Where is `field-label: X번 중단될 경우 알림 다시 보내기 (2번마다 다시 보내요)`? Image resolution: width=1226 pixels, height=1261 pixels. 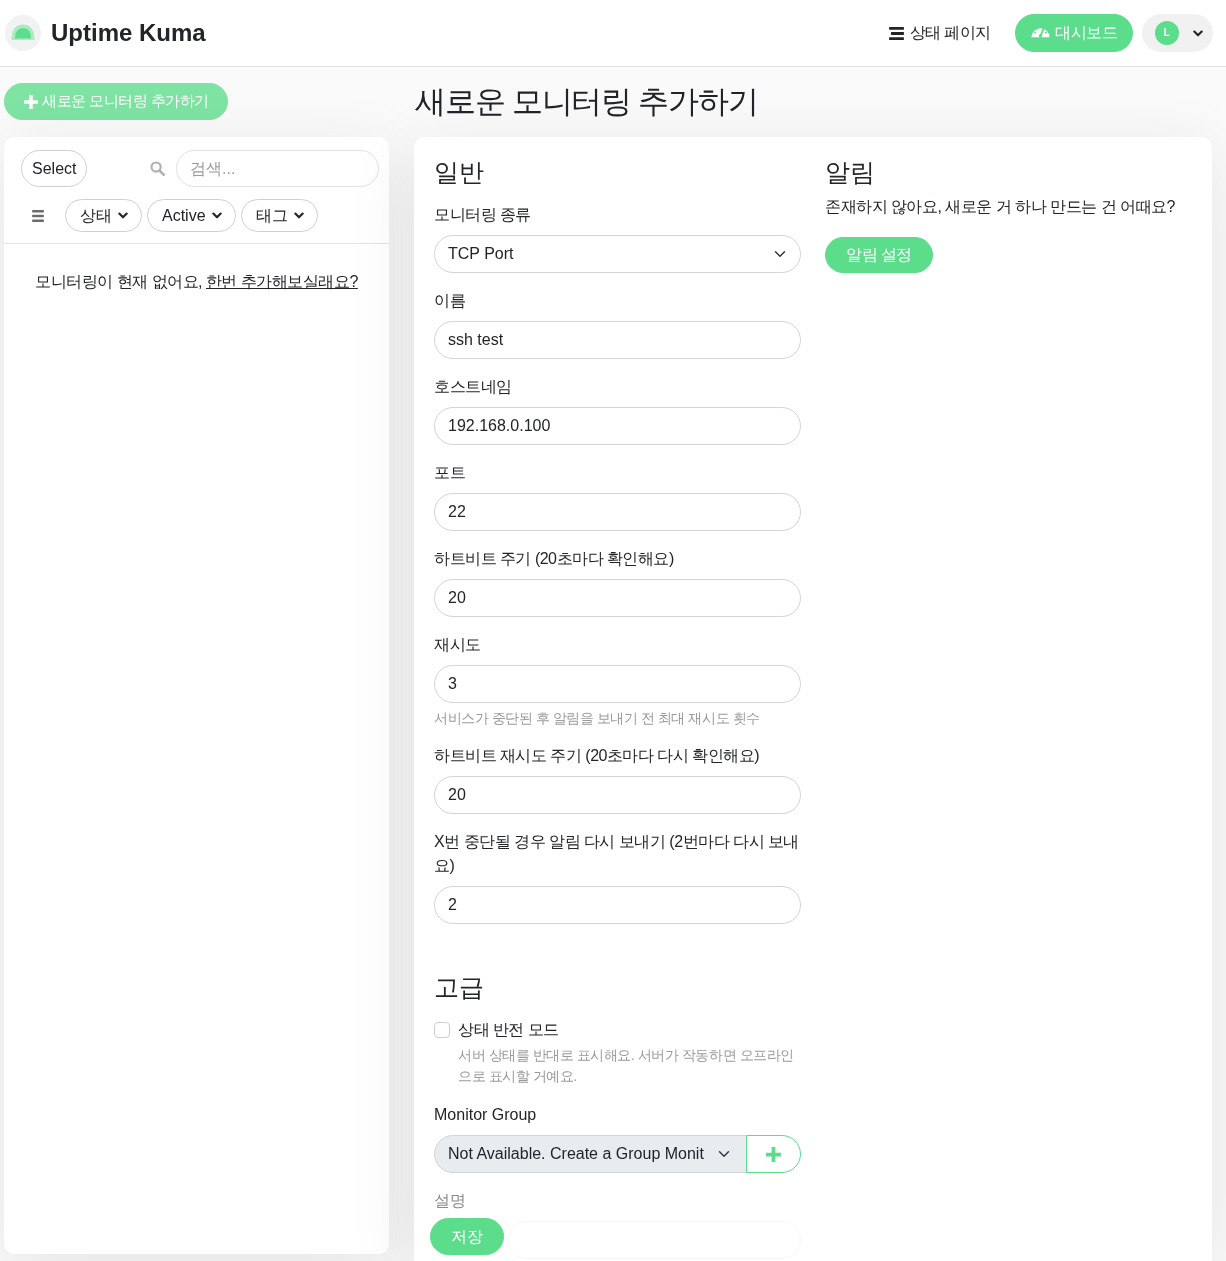
field-label: X번 중단될 경우 알림 다시 보내기 (2번마다 다시 보내요) is located at coordinates (617, 854).